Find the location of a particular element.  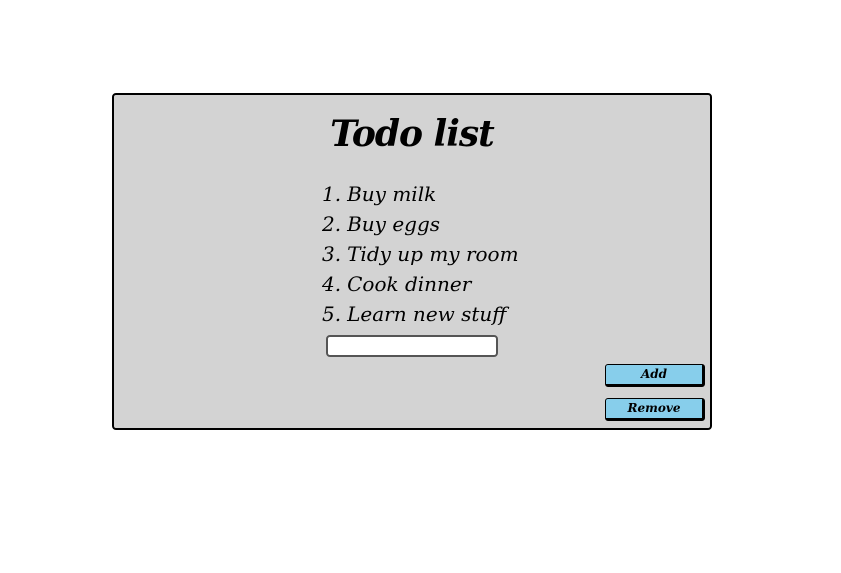

todo-item-text: Learn new stuff is located at coordinates (427, 314).